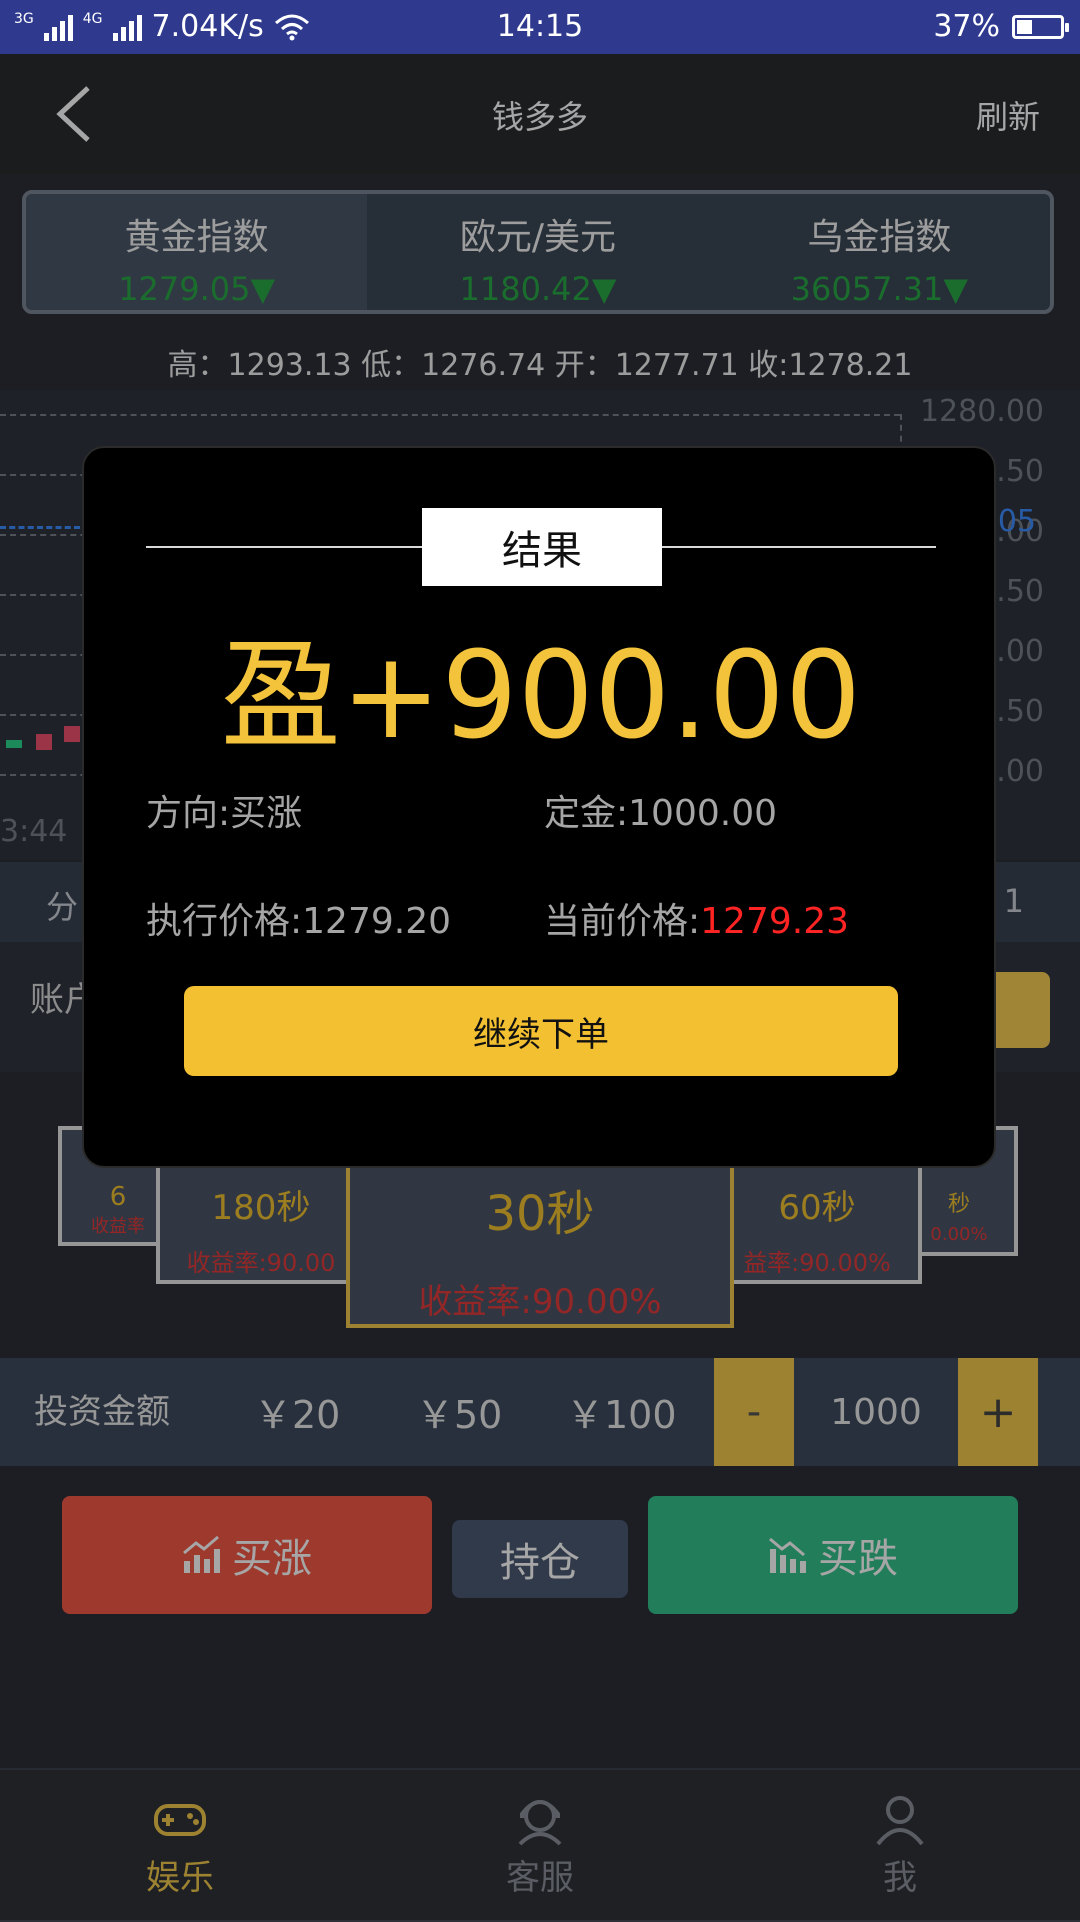 The height and width of the screenshot is (1922, 1080). Describe the element at coordinates (1024, 26) in the screenshot. I see `battery-fill` at that location.